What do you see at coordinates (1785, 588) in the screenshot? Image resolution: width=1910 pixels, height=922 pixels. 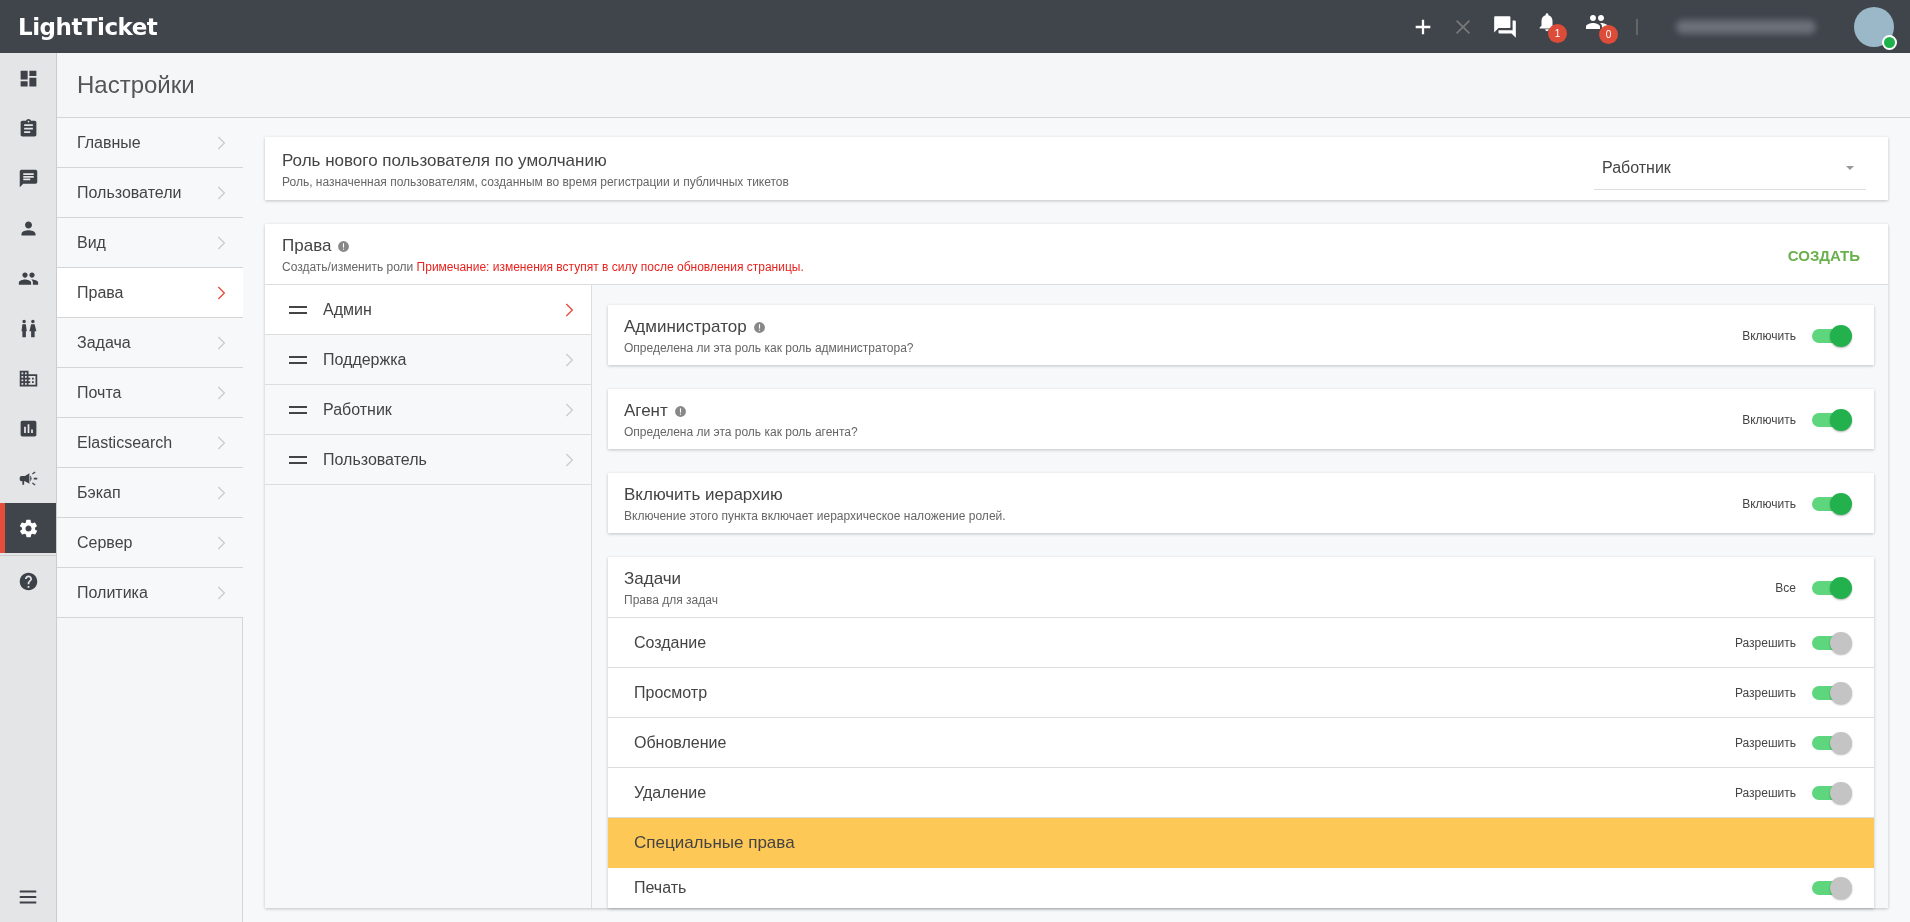 I see `toggle-label: Все` at bounding box center [1785, 588].